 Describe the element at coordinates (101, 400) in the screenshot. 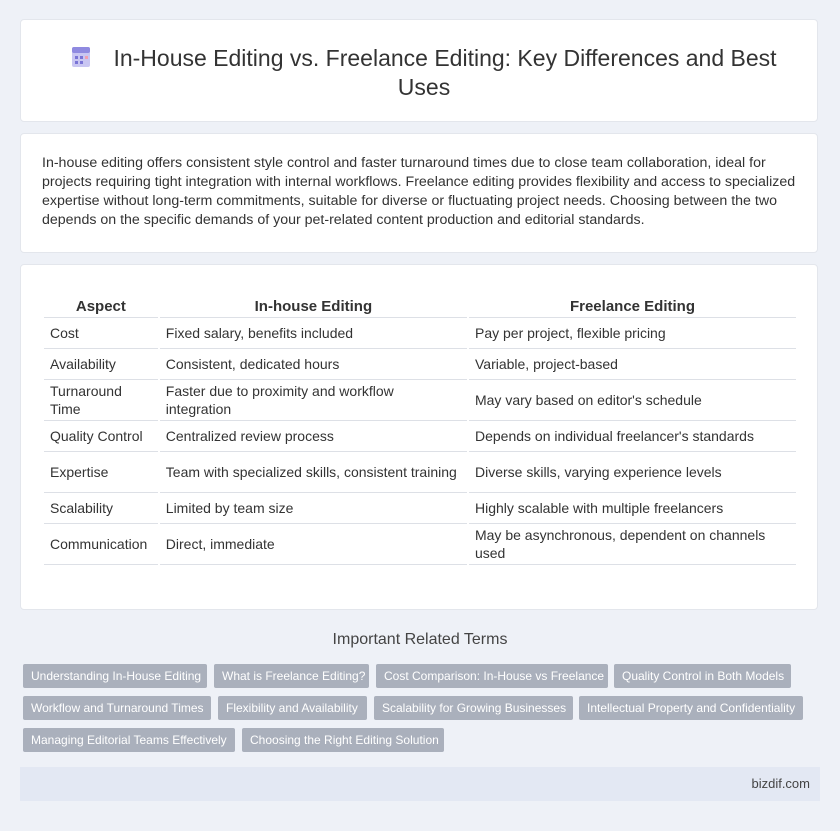

I see `table-cell: Turnaround Time` at that location.